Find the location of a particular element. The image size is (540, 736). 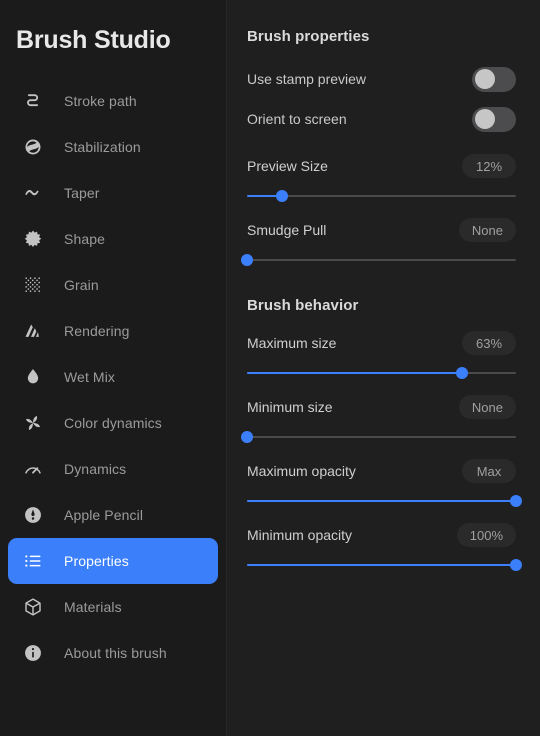

sidebar-item-dynamics: Dynamics is located at coordinates (113, 469).